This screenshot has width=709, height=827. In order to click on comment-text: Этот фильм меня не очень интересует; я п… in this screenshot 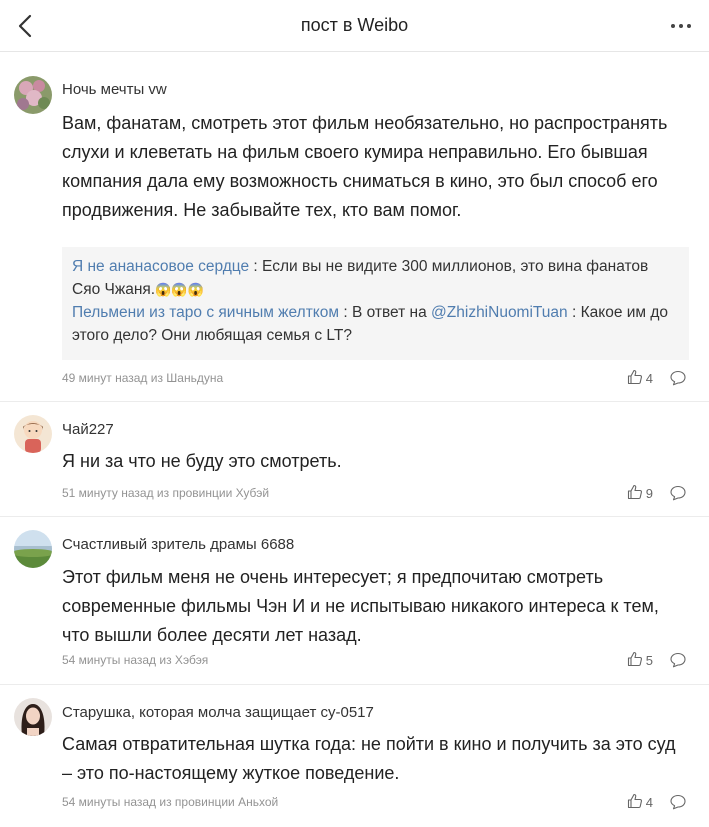, I will do `click(360, 606)`.